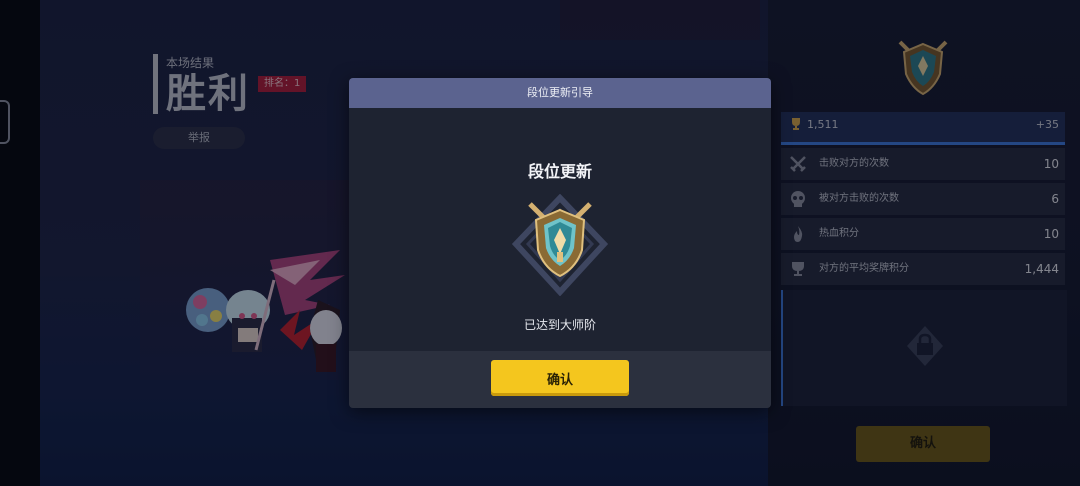 This screenshot has width=1080, height=486. I want to click on dialog-footer: 确认, so click(560, 379).